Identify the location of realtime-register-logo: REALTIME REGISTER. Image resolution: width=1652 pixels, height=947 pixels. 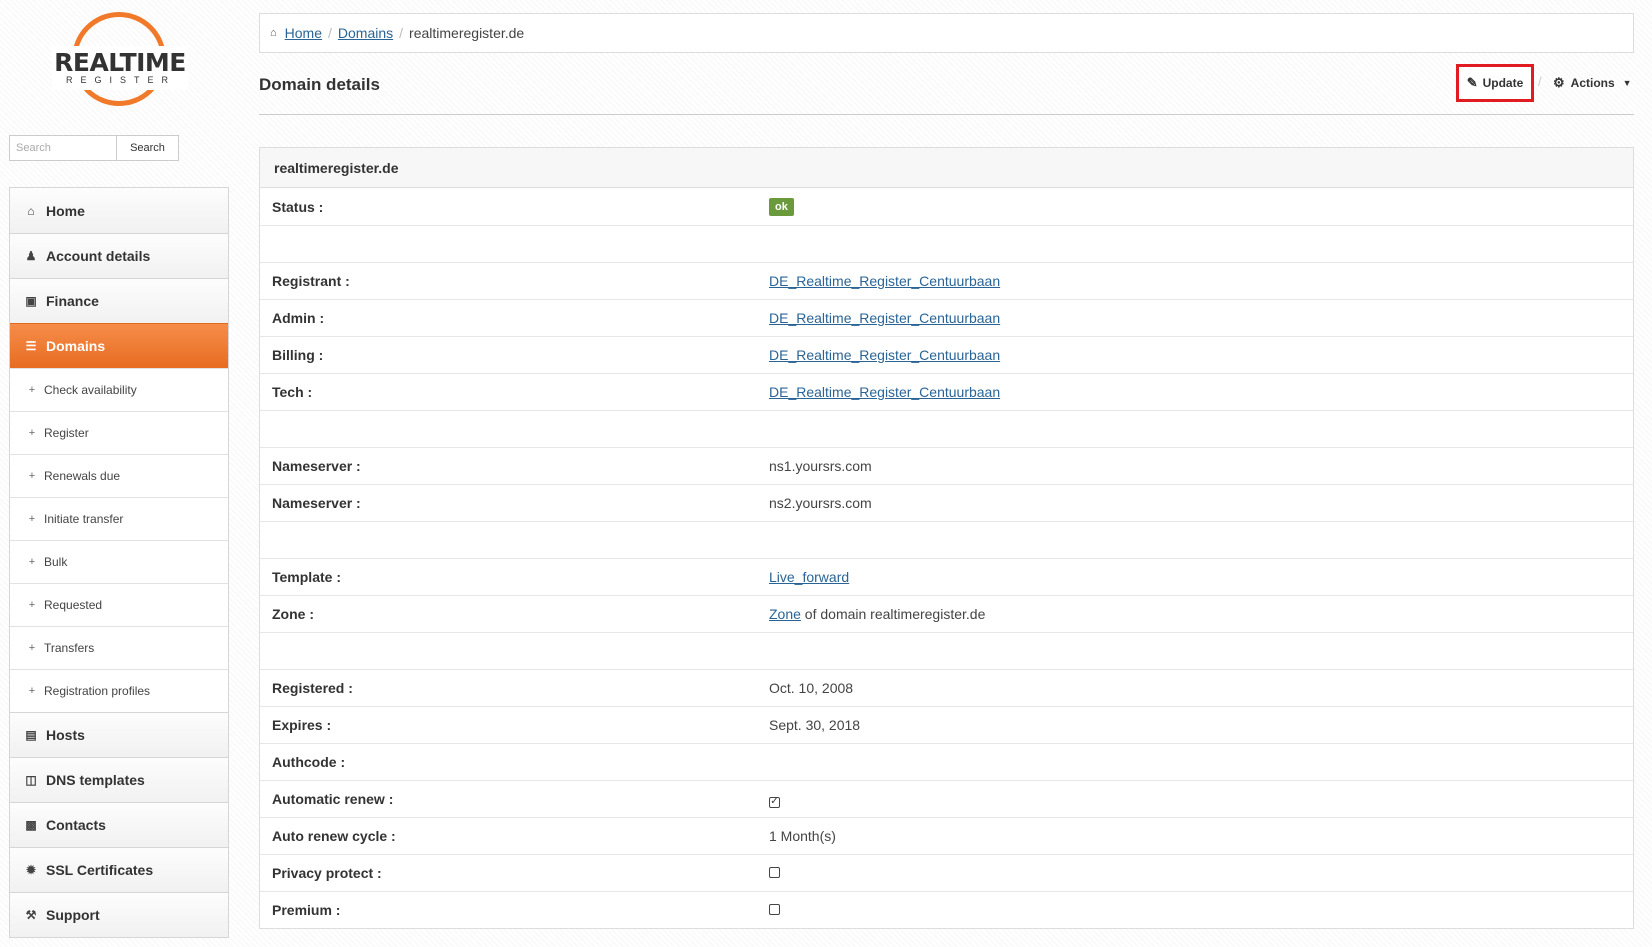
(120, 60).